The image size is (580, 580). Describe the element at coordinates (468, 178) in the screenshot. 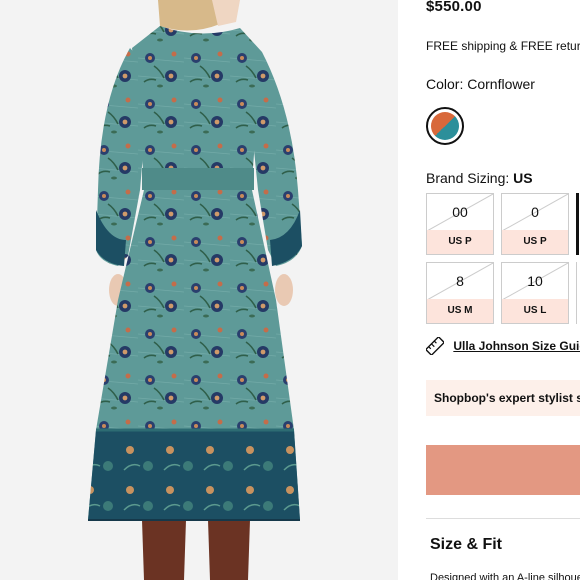

I see `sizing-label: Brand Sizing:` at that location.